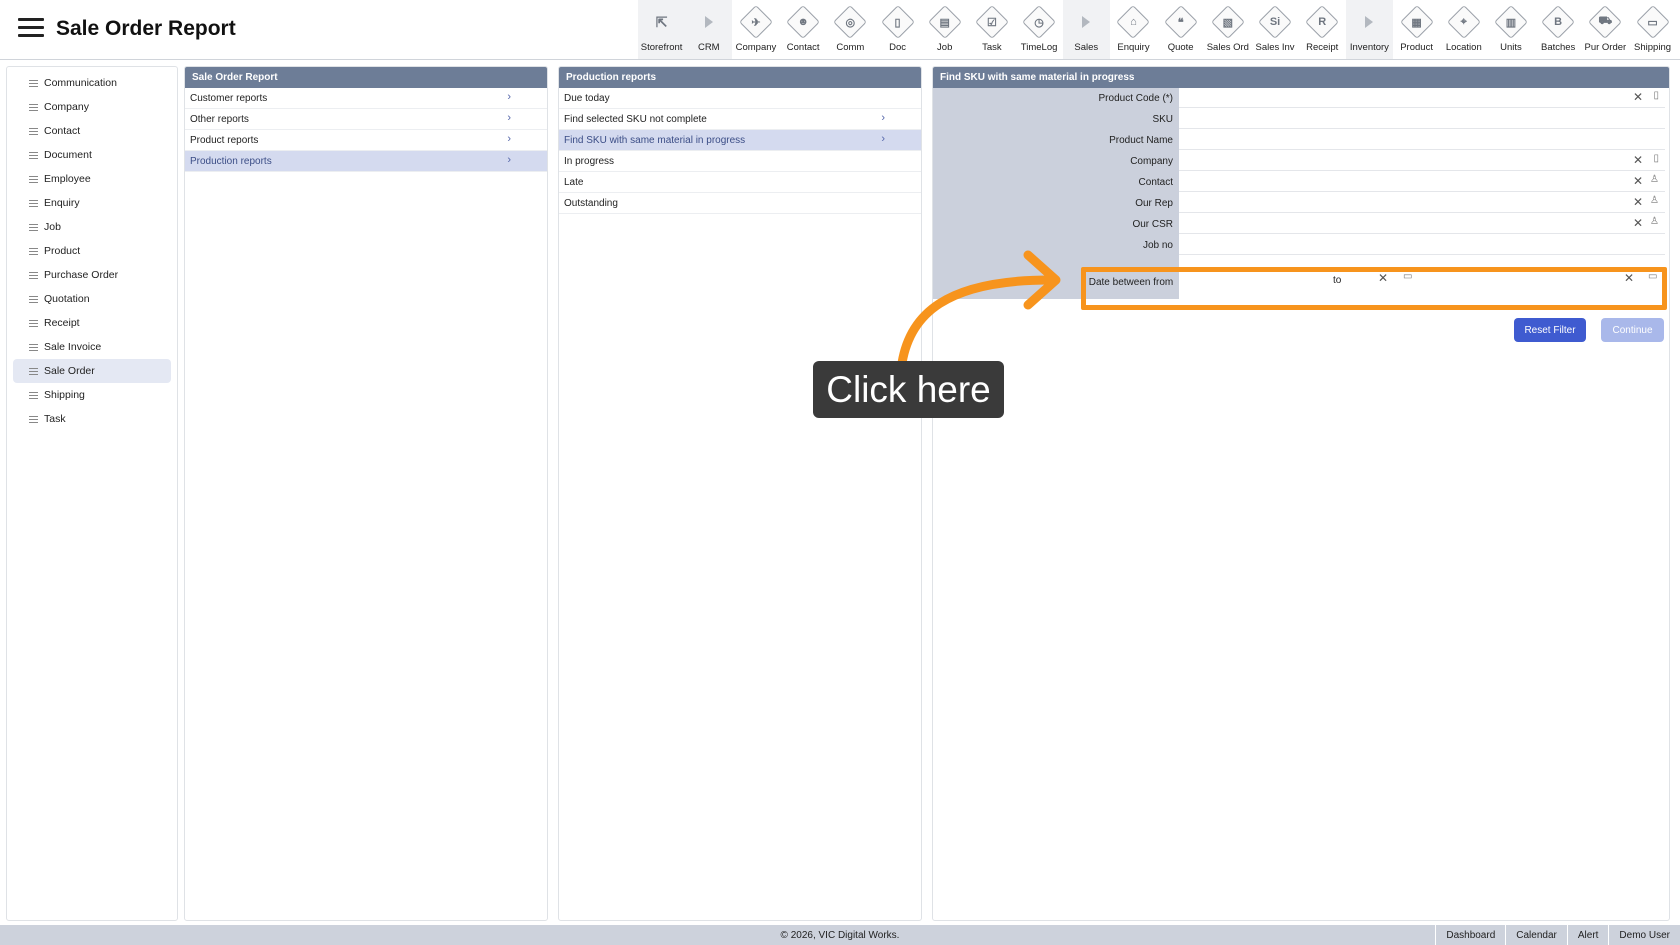  I want to click on inventory-icon, so click(1369, 22).